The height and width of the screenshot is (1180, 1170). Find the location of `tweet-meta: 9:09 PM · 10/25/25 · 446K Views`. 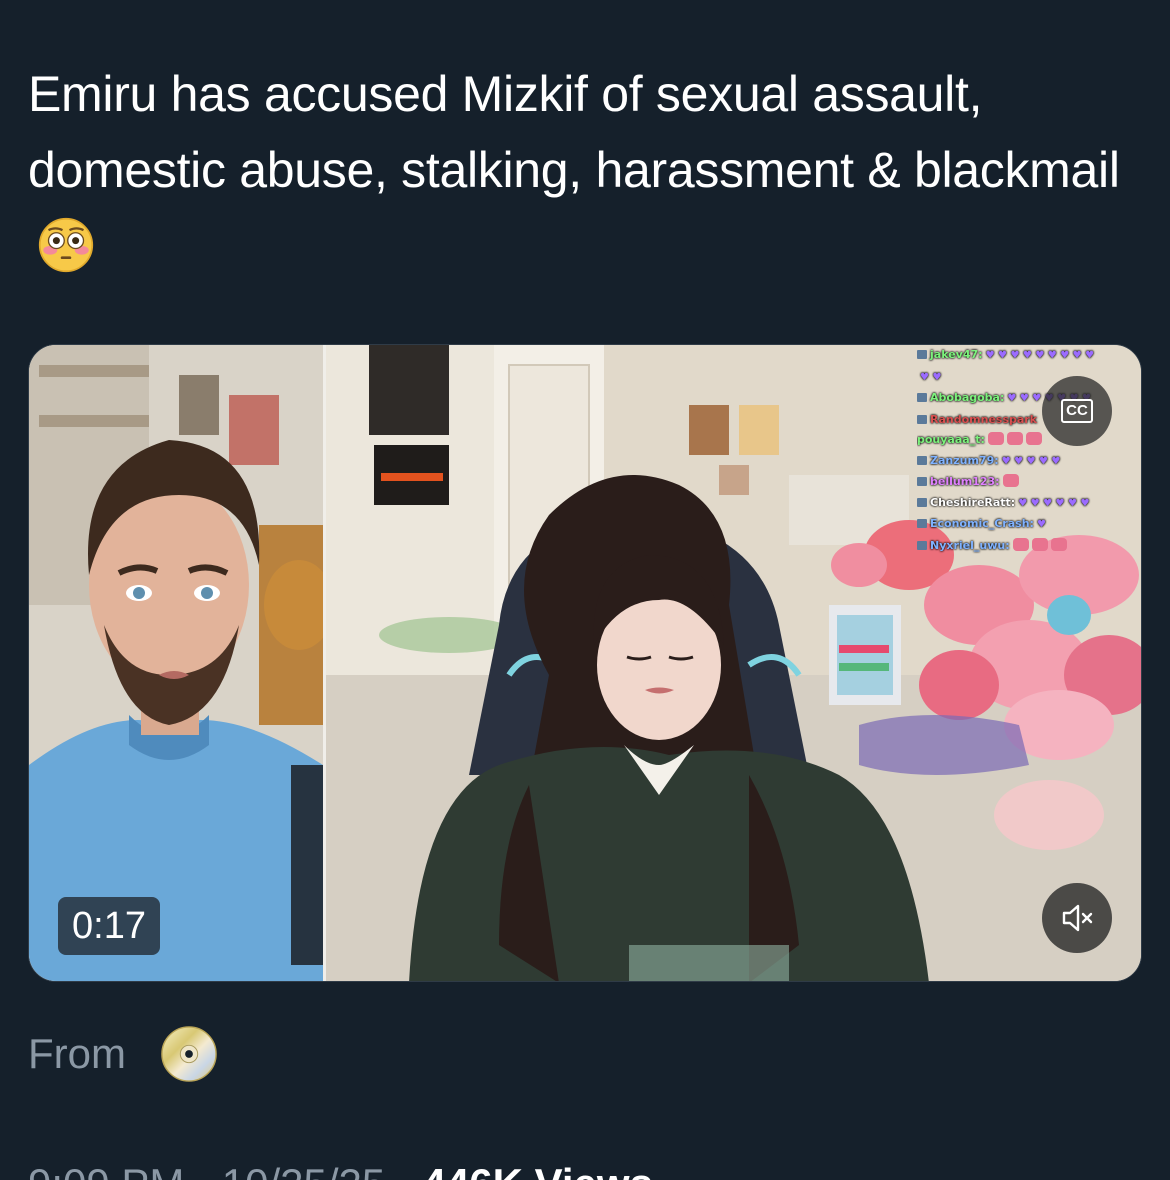

tweet-meta: 9:09 PM · 10/25/25 · 446K Views is located at coordinates (340, 1170).